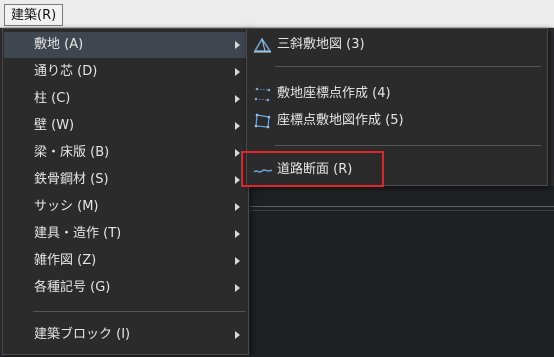 Image resolution: width=554 pixels, height=357 pixels. I want to click on menu-item-label: 柱 (C), so click(52, 98).